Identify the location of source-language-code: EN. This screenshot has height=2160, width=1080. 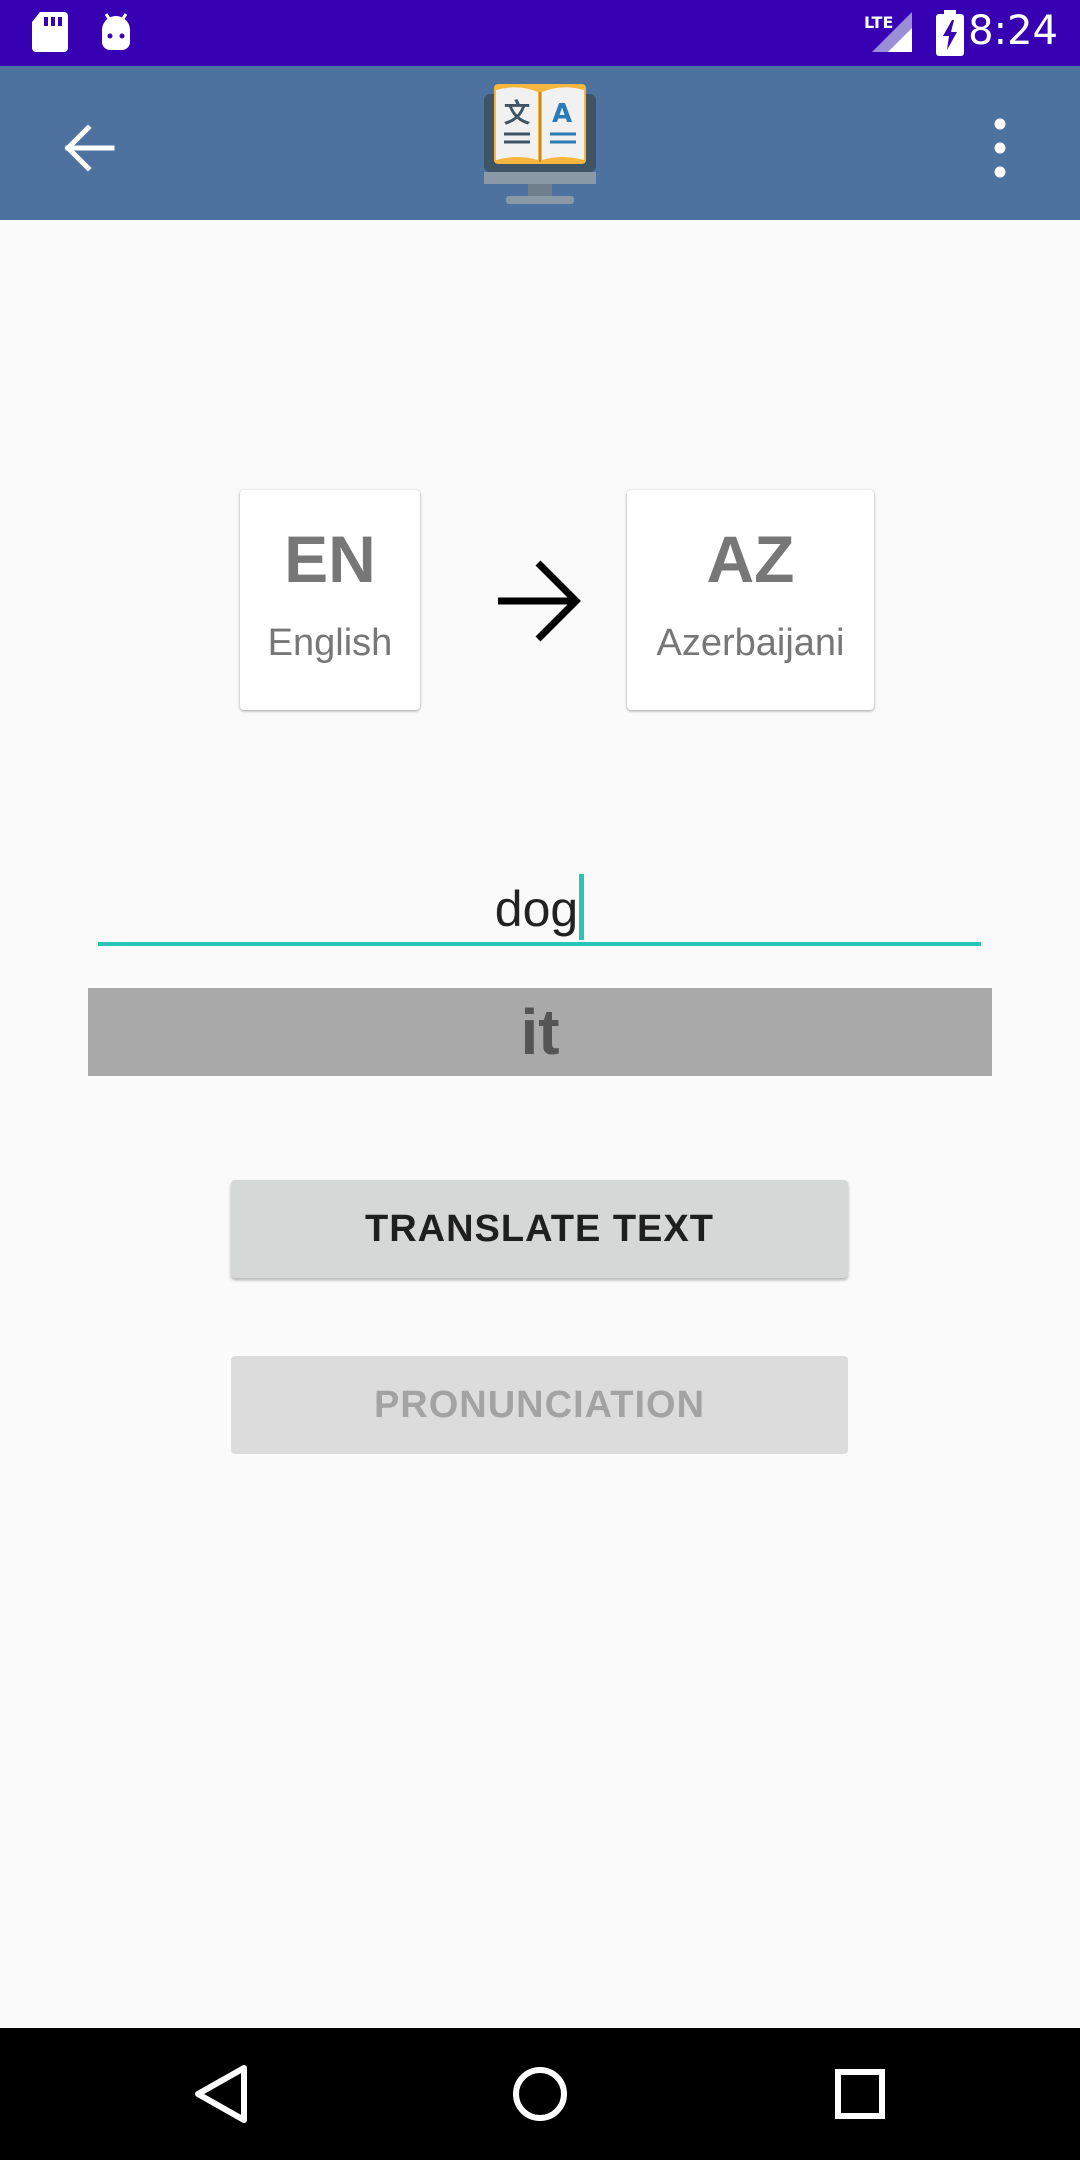
(330, 559).